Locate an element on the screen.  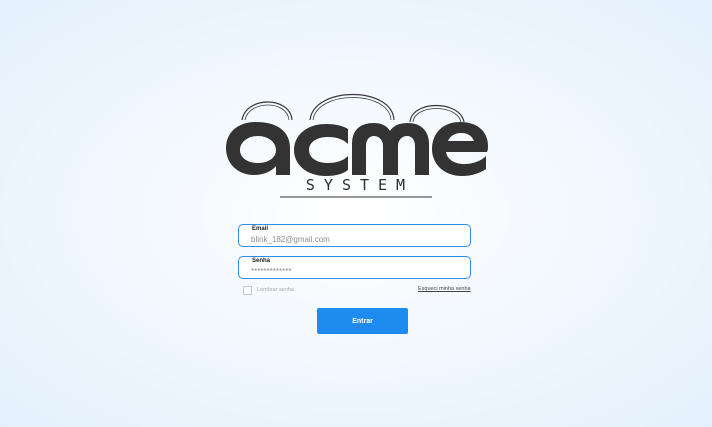
logo-subtitle: SYSTEM is located at coordinates (360, 185).